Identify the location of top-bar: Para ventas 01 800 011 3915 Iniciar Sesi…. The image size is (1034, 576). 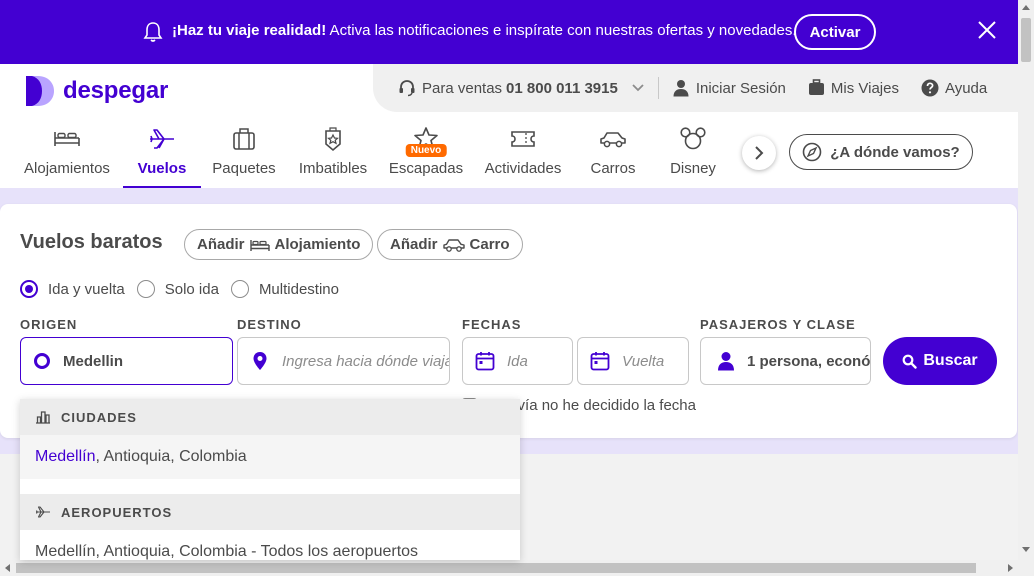
(695, 88).